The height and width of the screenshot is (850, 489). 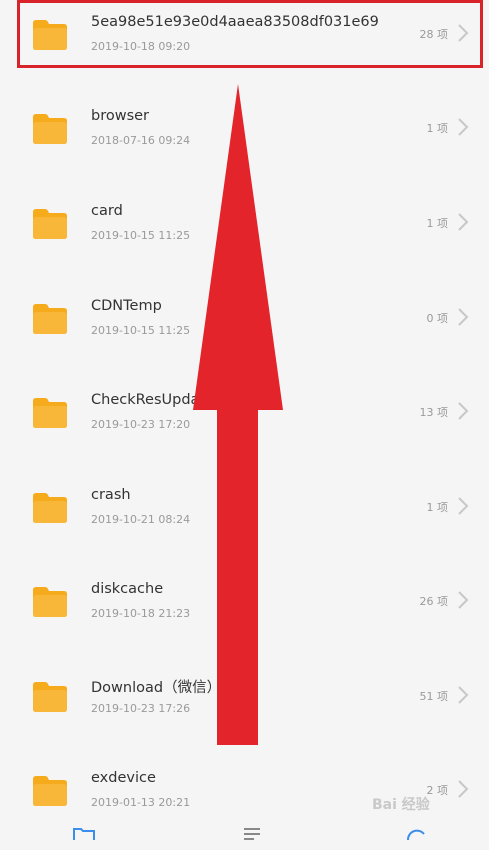 I want to click on refresh-tab-icon, so click(x=416, y=833).